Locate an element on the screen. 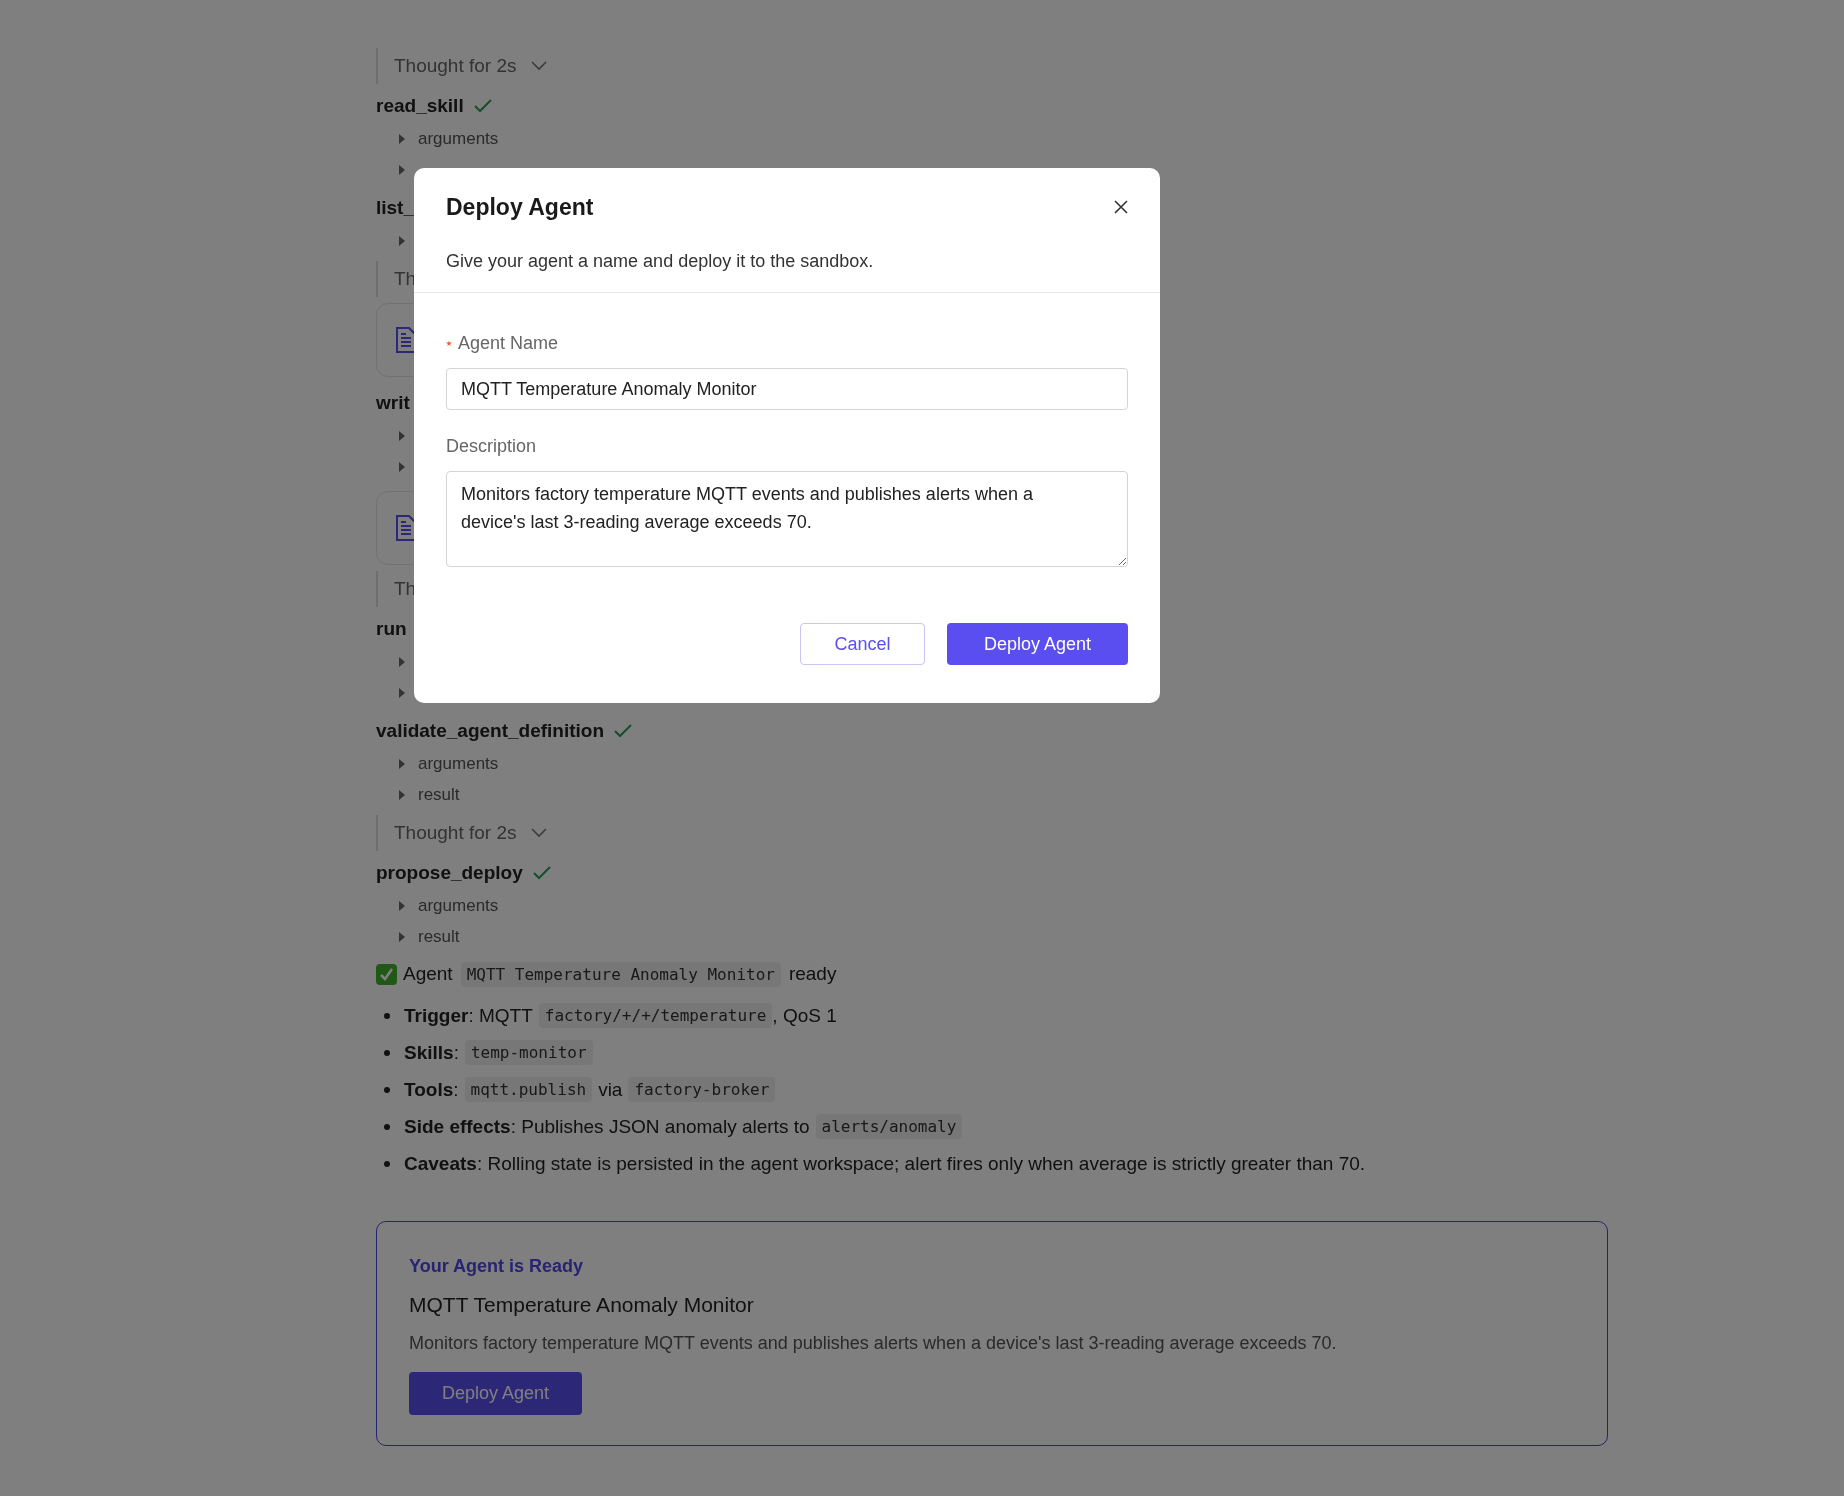 The height and width of the screenshot is (1496, 1844). bullet-label: Skills is located at coordinates (429, 1052).